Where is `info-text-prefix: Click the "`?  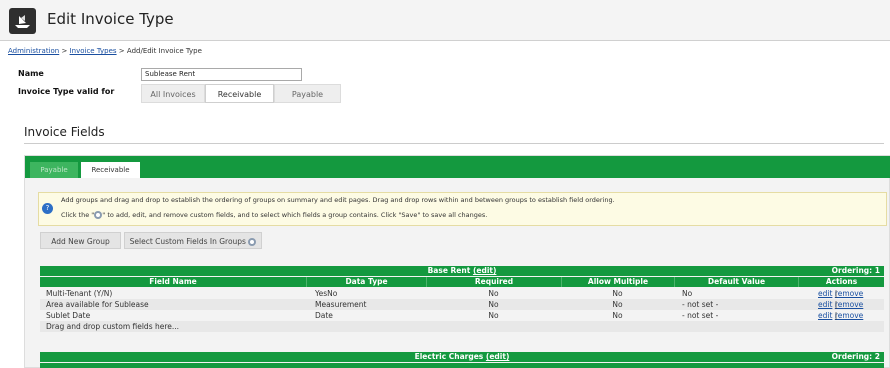
info-text-prefix: Click the " is located at coordinates (78, 215).